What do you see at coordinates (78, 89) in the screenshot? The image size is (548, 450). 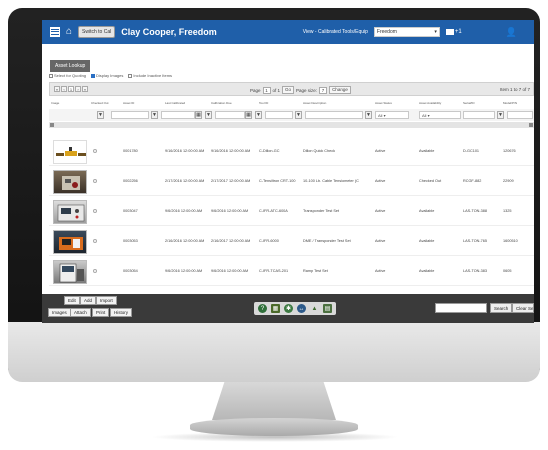 I see `next-page-button: ›` at bounding box center [78, 89].